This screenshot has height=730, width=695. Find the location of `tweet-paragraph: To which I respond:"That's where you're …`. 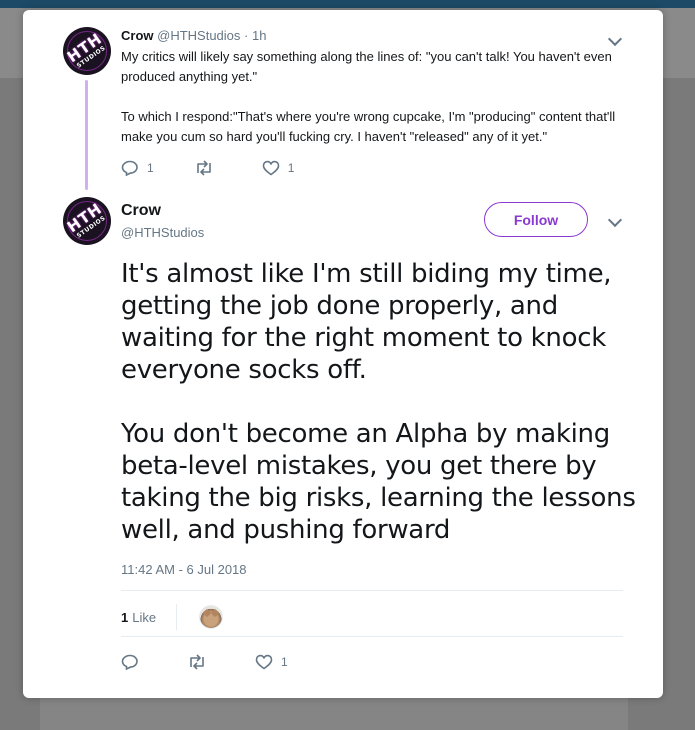

tweet-paragraph: To which I respond:"That's where you're … is located at coordinates (368, 126).